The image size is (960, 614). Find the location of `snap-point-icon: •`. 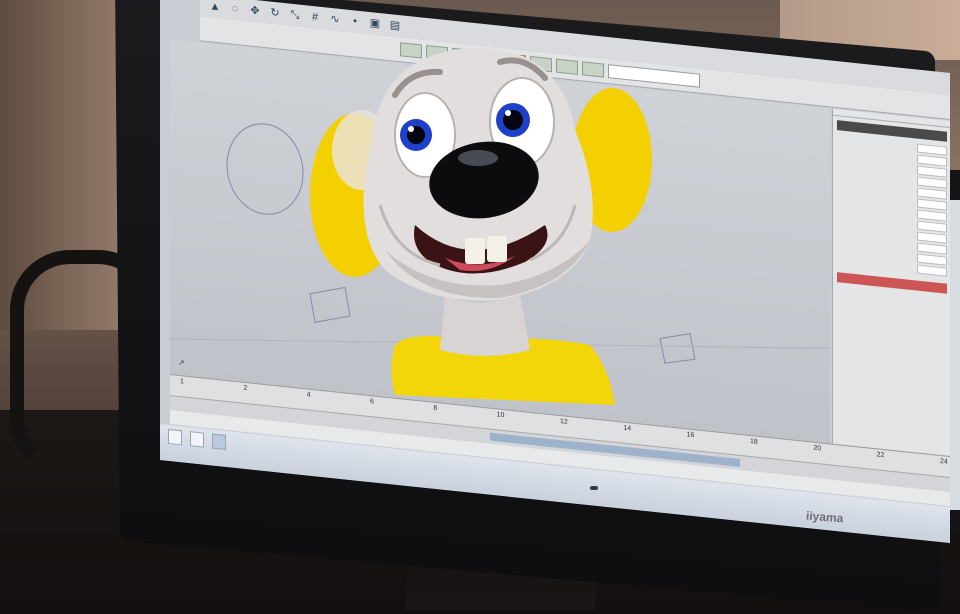

snap-point-icon: • is located at coordinates (355, 21).